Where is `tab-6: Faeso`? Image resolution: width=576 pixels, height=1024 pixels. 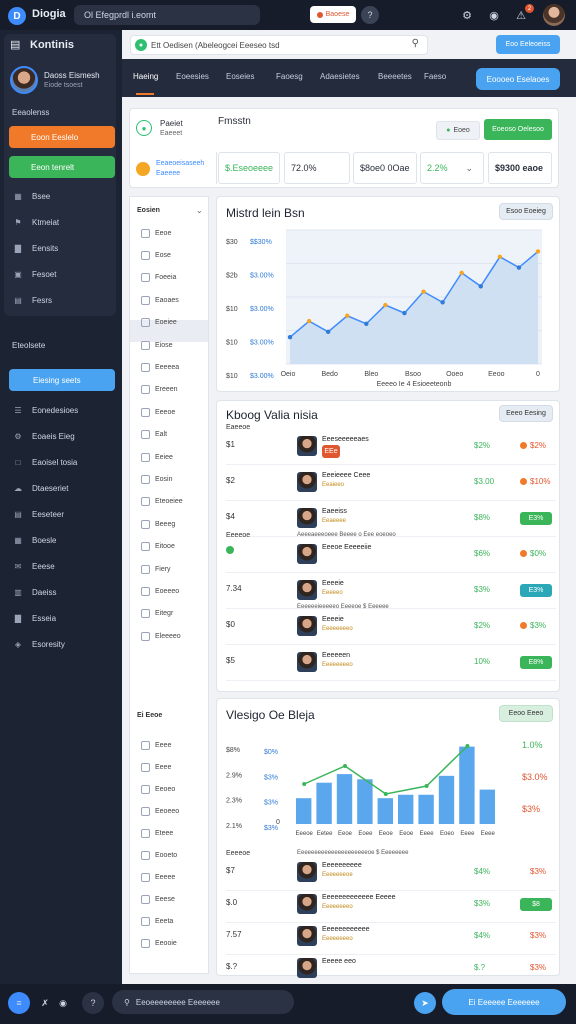
tab-6: Faeso is located at coordinates (435, 76).